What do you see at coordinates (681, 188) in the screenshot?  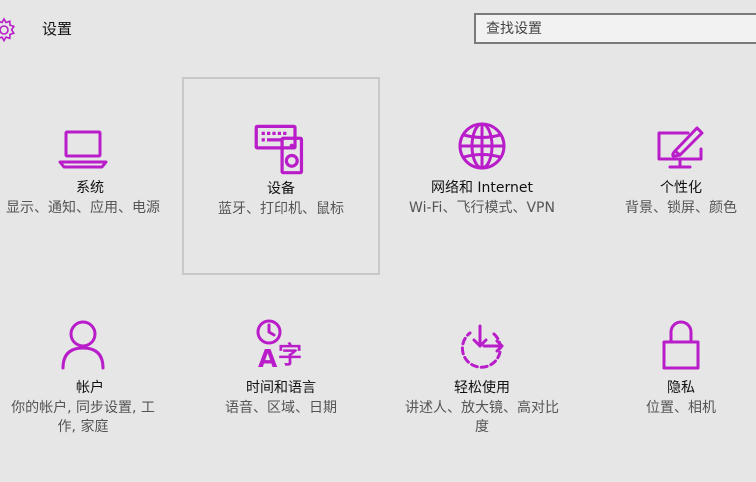 I see `tile-name: 个性化` at bounding box center [681, 188].